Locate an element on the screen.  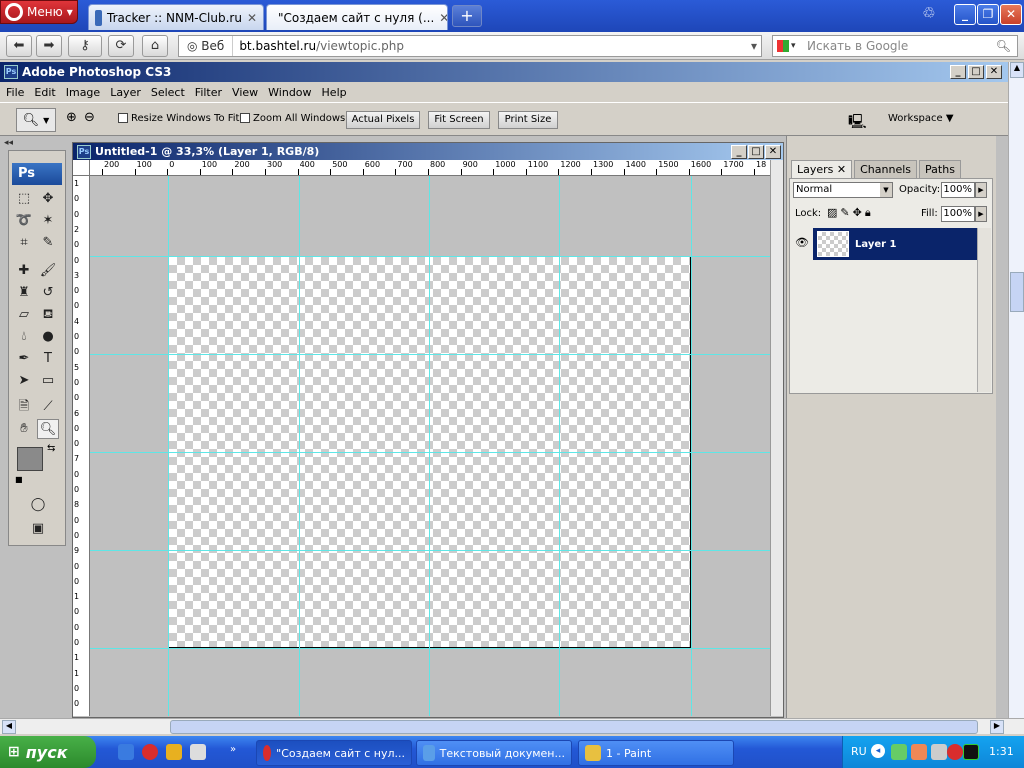
ps-close-button: ✕ is located at coordinates (994, 72).